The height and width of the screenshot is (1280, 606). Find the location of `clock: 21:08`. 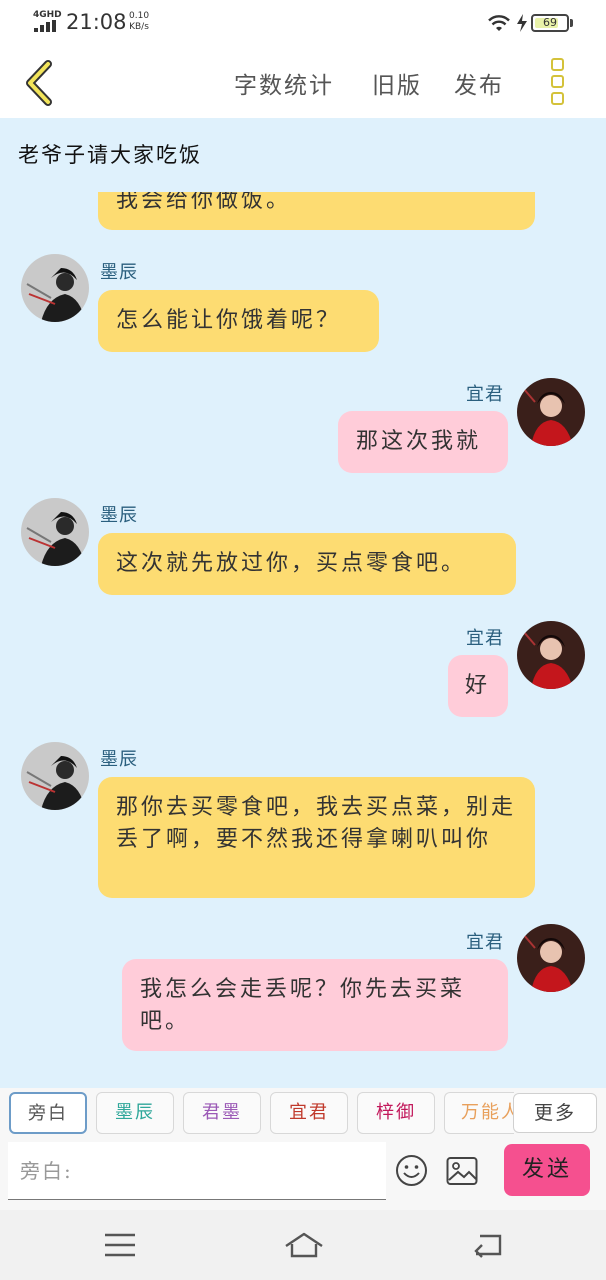

clock: 21:08 is located at coordinates (96, 22).